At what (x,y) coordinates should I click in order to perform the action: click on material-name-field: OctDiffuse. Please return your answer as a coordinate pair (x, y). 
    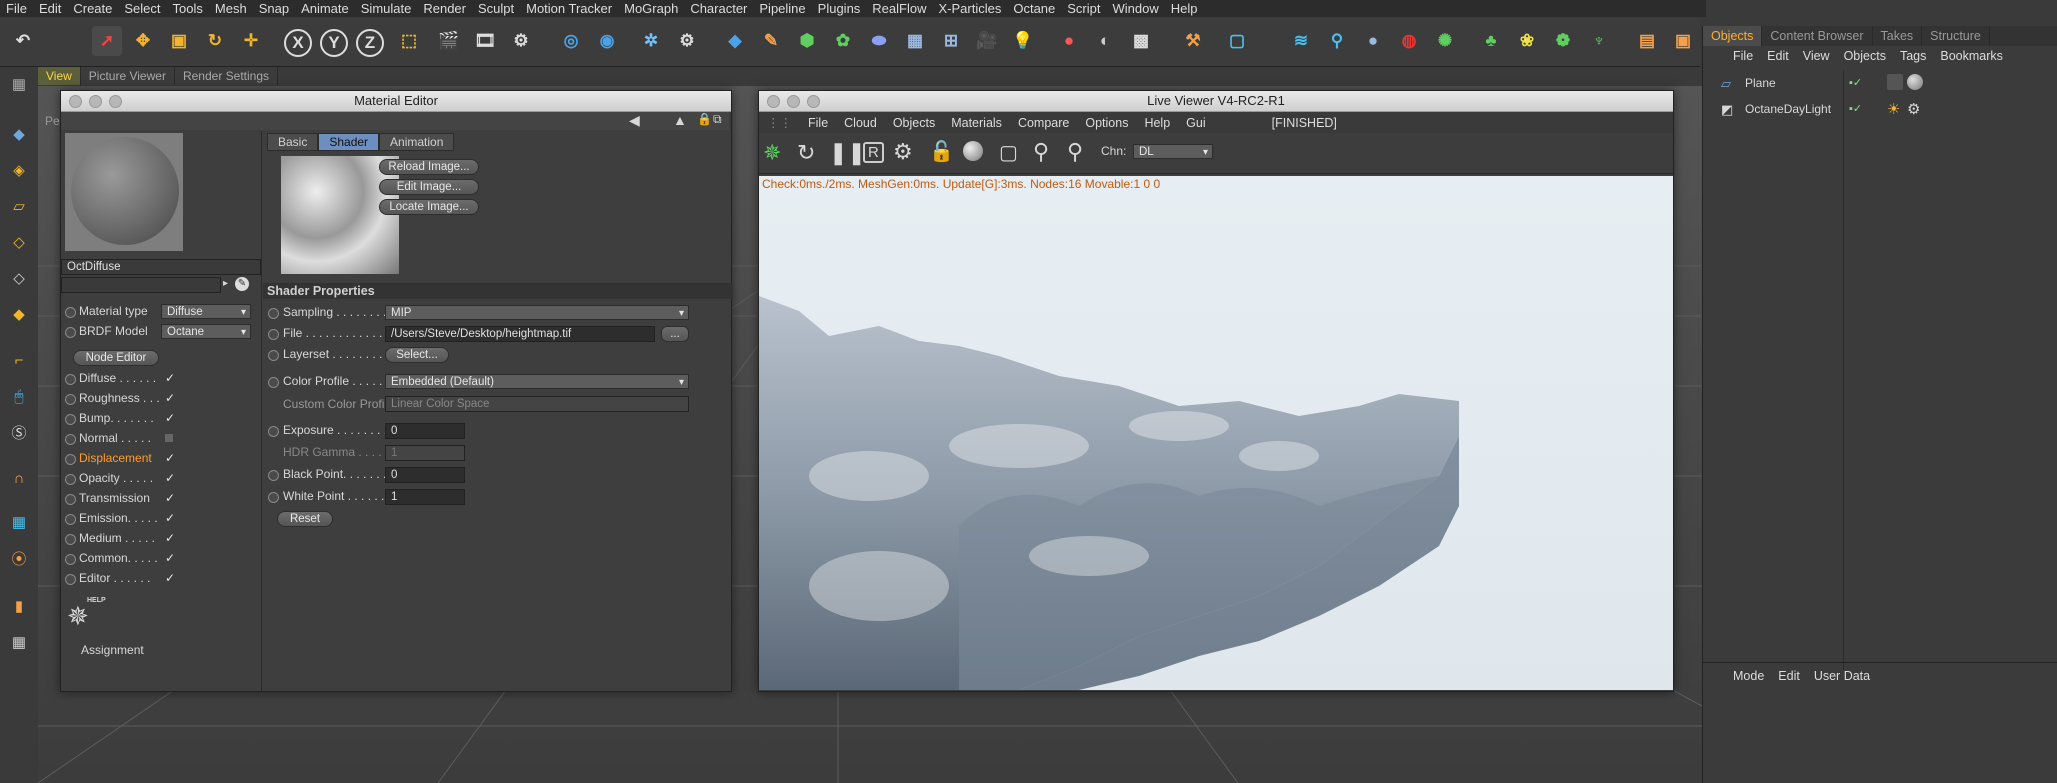
    Looking at the image, I should click on (161, 267).